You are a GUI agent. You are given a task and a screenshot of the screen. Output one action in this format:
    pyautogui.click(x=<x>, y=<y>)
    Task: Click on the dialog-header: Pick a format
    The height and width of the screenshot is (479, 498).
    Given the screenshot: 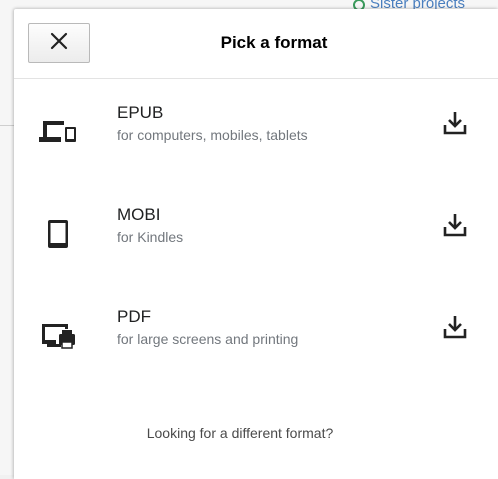 What is the action you would take?
    pyautogui.click(x=256, y=44)
    